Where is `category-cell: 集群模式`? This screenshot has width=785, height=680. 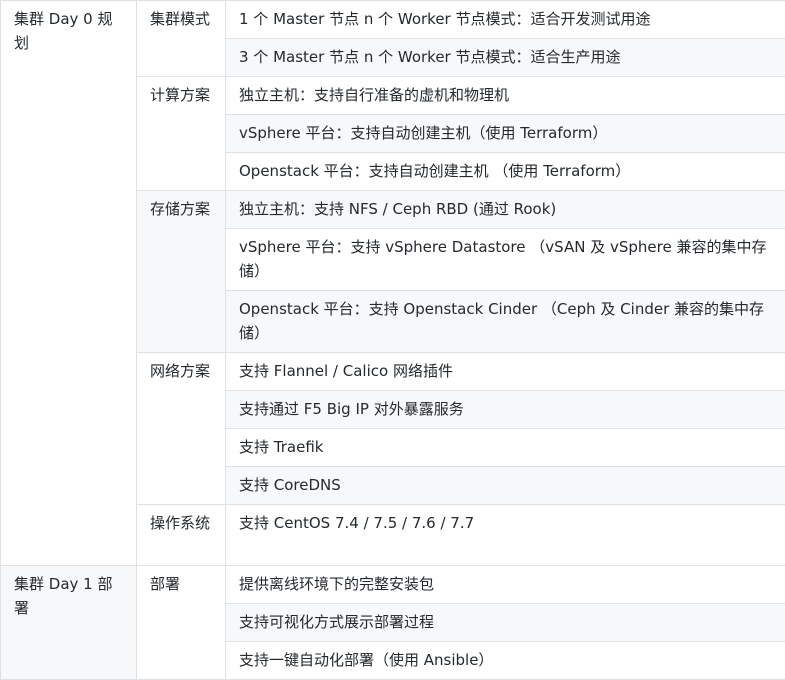 category-cell: 集群模式 is located at coordinates (181, 39).